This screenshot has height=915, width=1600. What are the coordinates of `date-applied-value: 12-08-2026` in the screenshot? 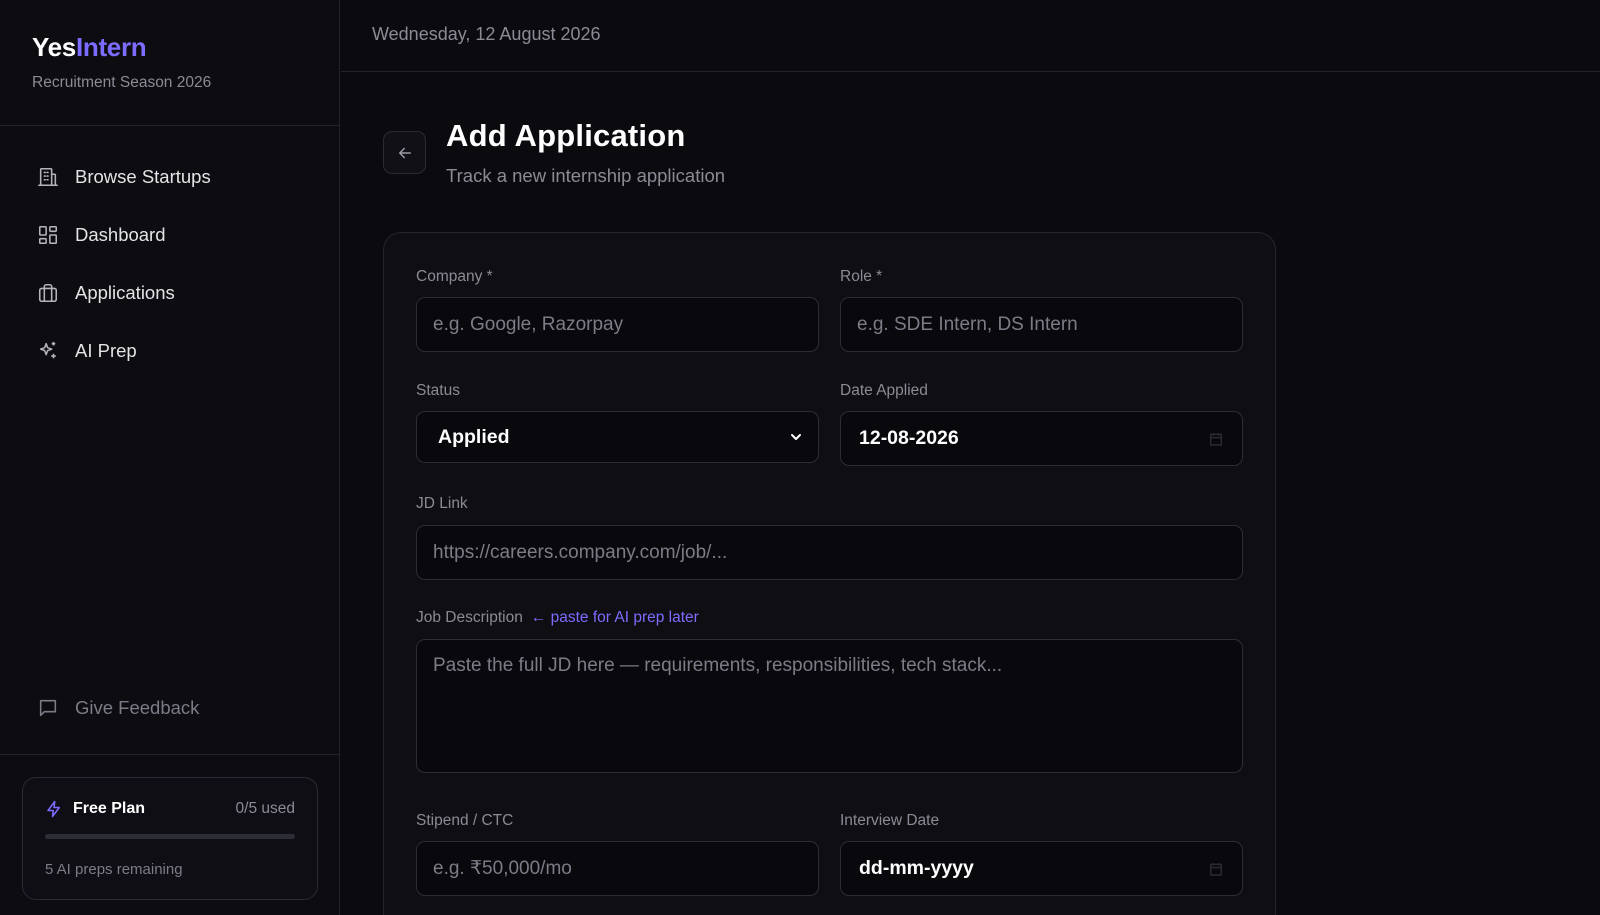 It's located at (909, 438).